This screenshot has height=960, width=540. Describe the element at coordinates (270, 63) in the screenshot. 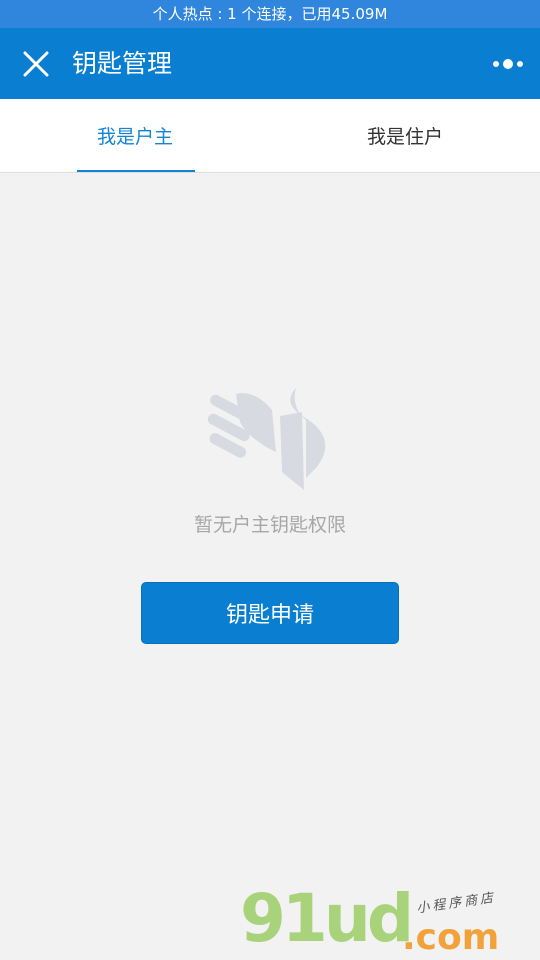

I see `nav-bar: 钥匙管理` at that location.